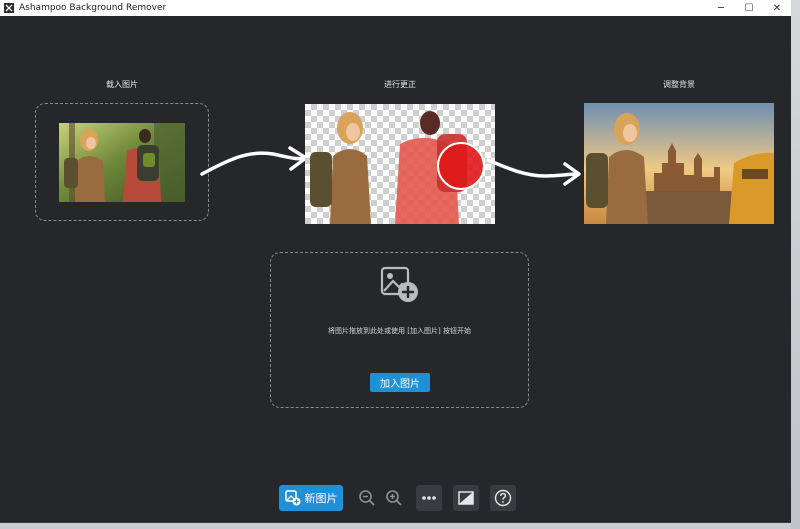 This screenshot has height=529, width=800. What do you see at coordinates (749, 8) in the screenshot?
I see `maximize-button: ☐` at bounding box center [749, 8].